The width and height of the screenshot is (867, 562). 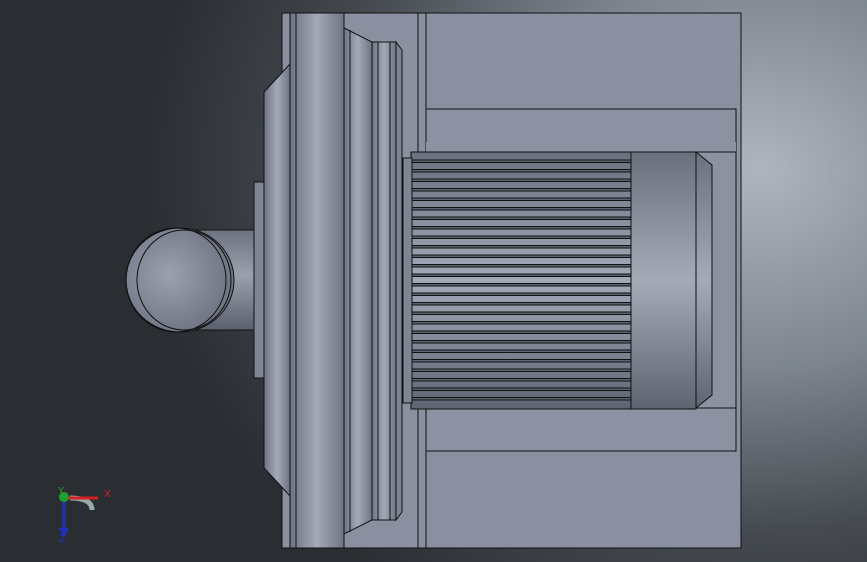 I want to click on inlet-nozzle, so click(x=195, y=280).